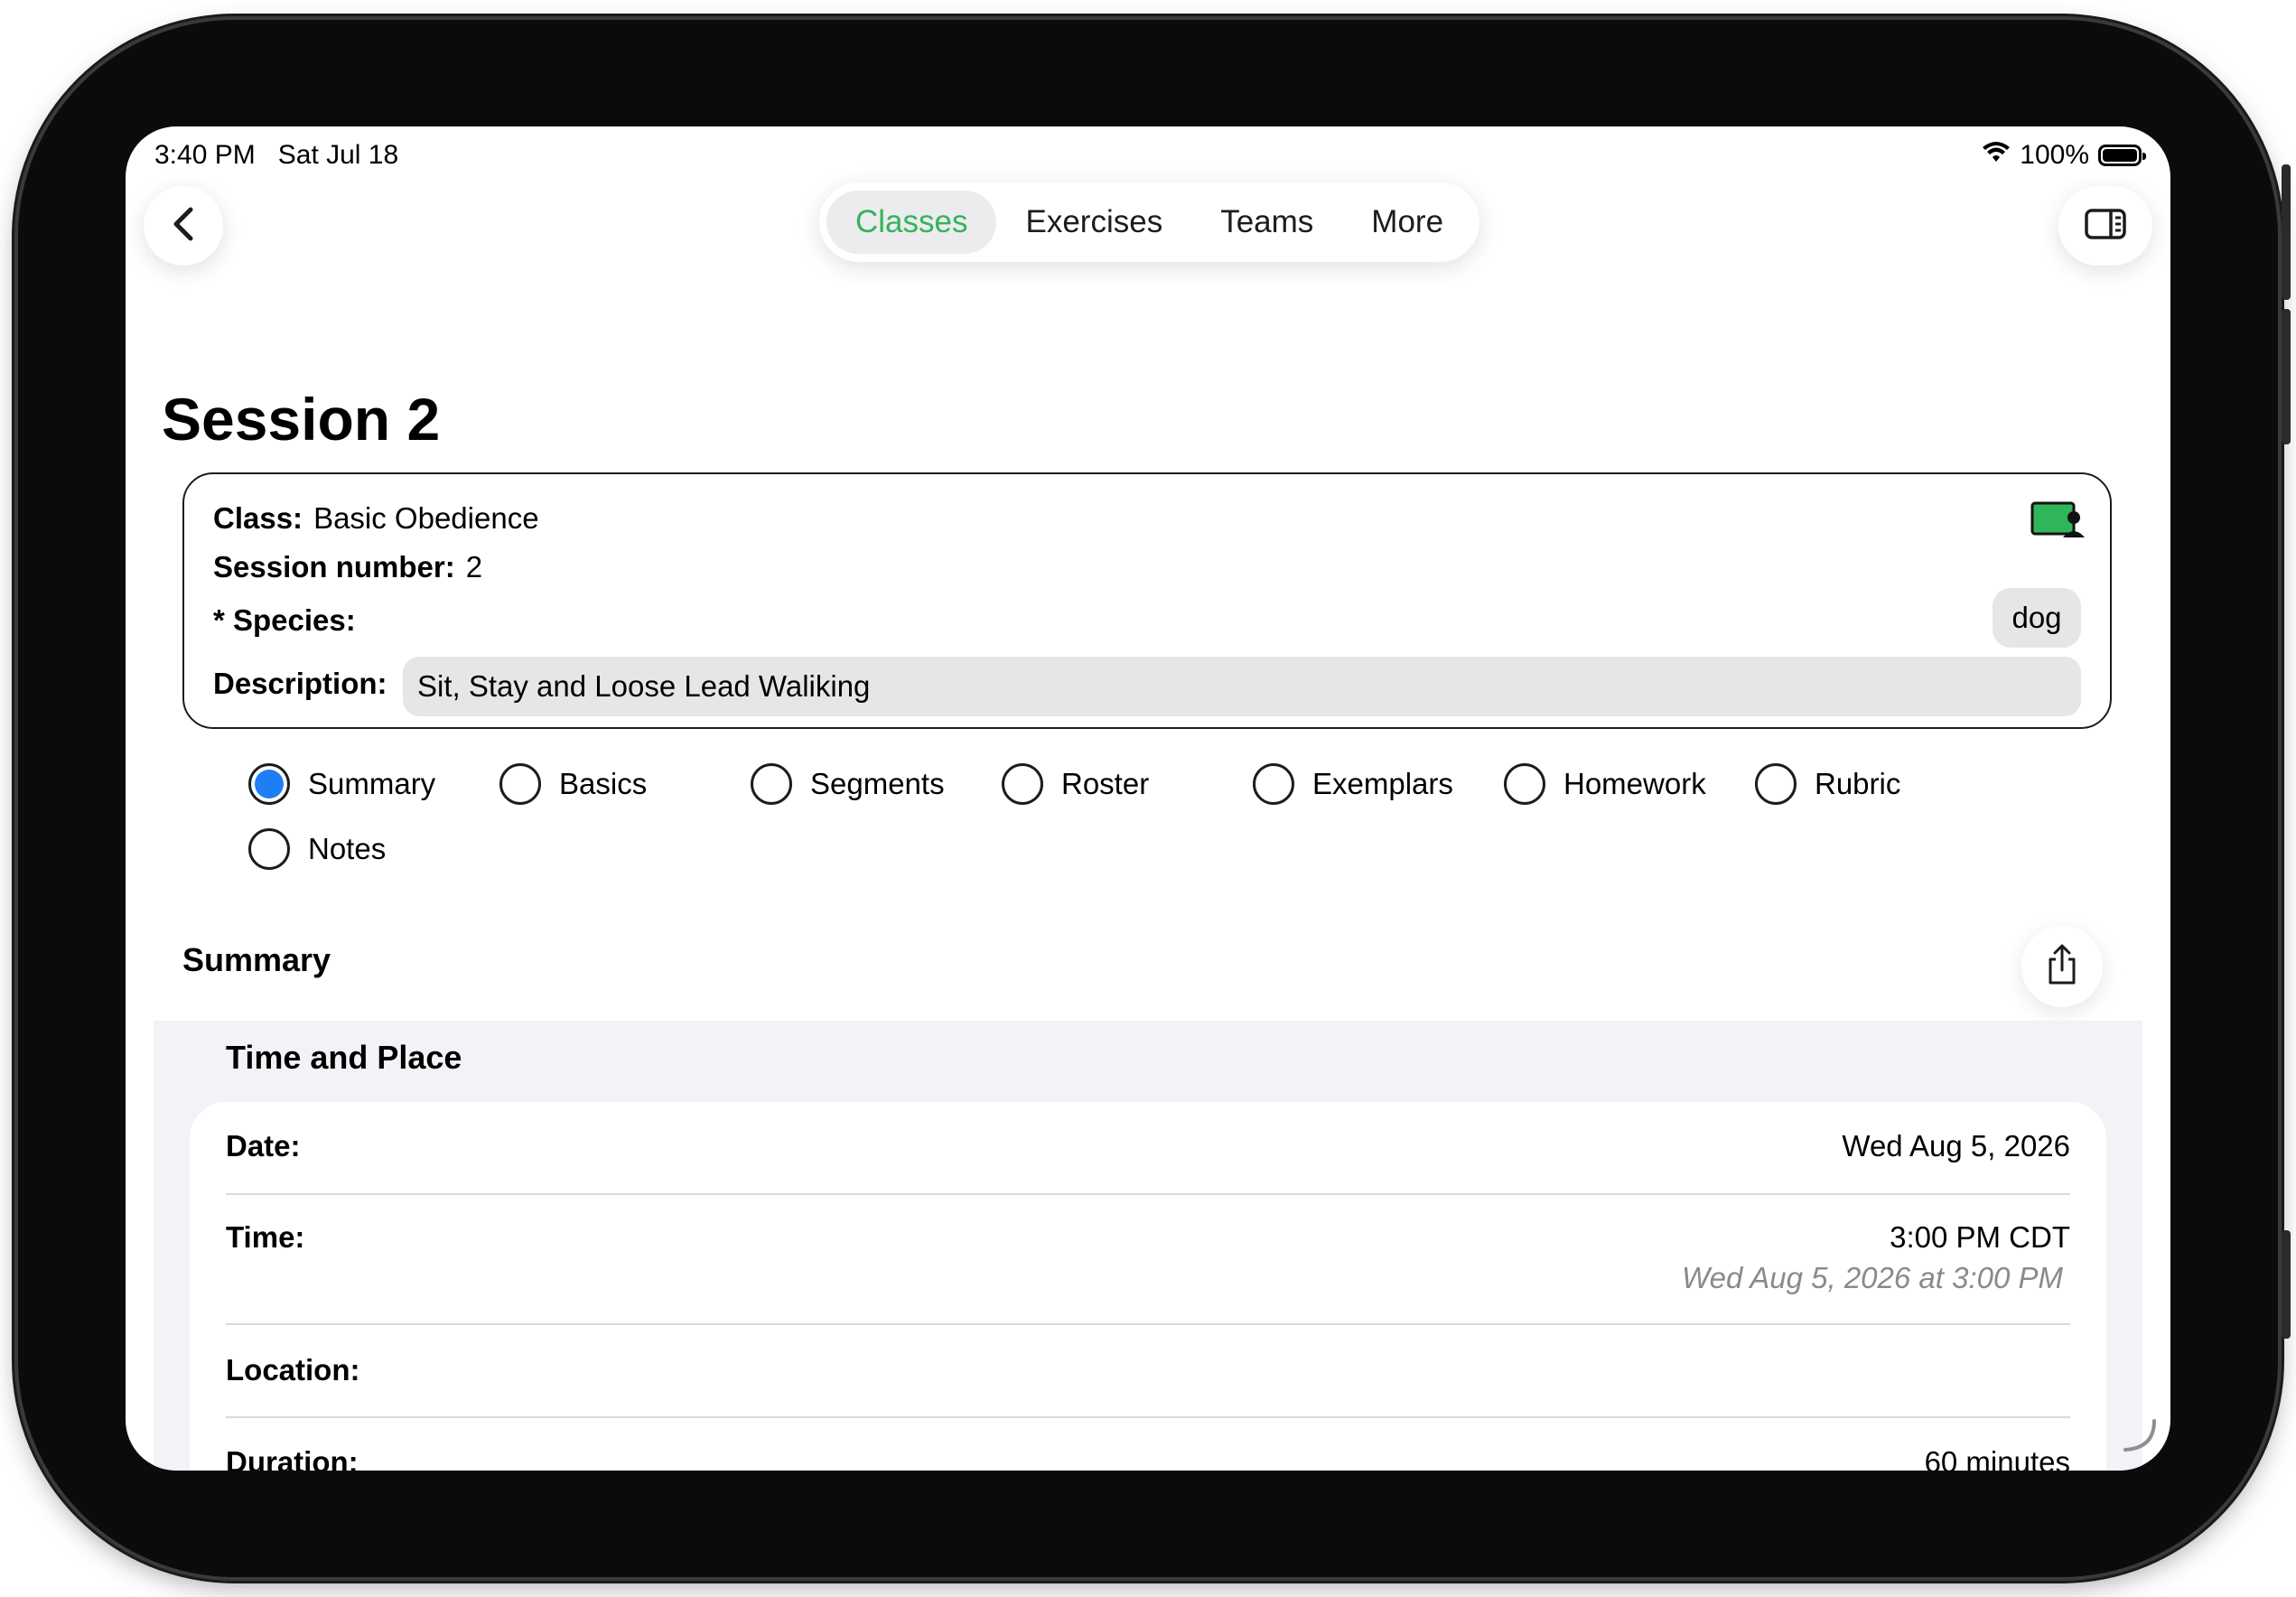  I want to click on description-row: Description:, so click(305, 684).